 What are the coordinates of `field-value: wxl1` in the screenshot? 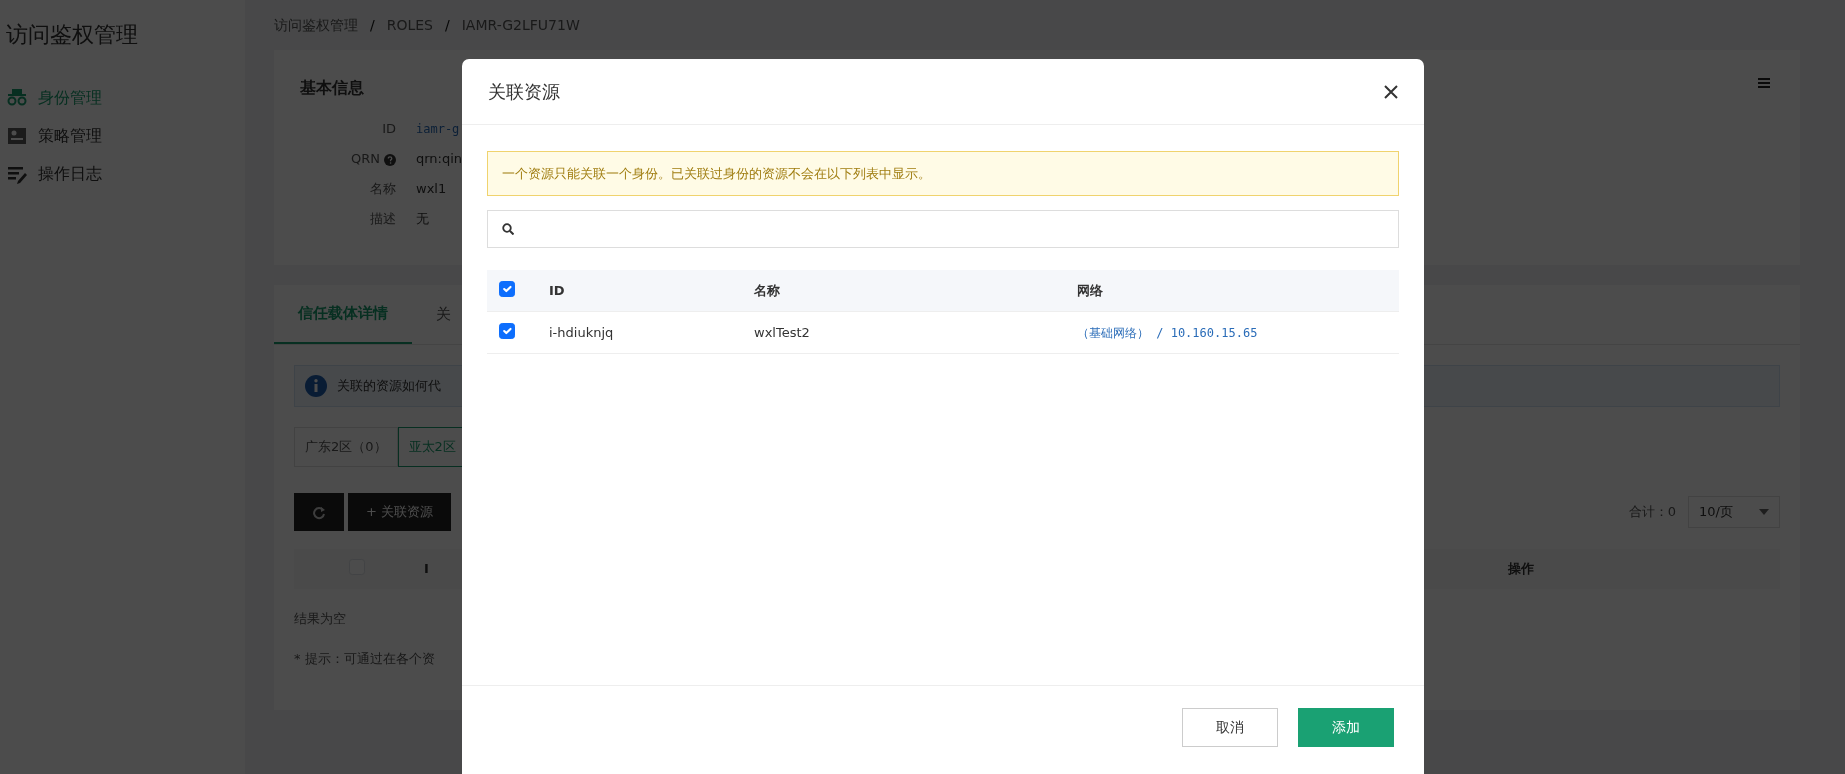 It's located at (431, 189).